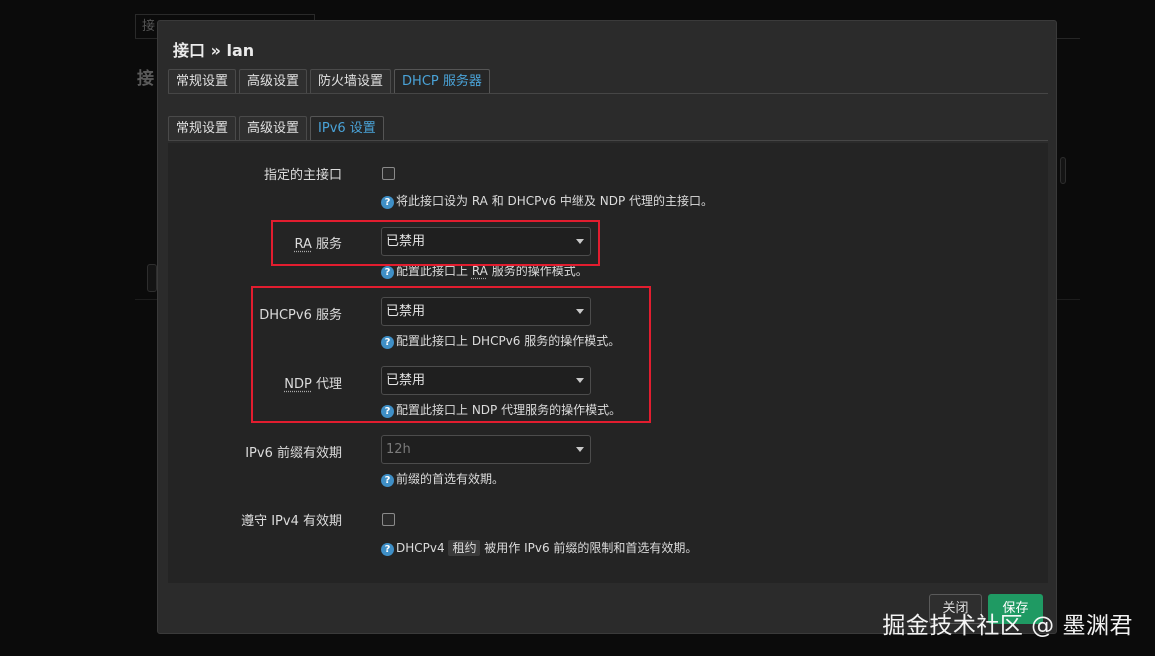  I want to click on background-heading: 接, so click(145, 79).